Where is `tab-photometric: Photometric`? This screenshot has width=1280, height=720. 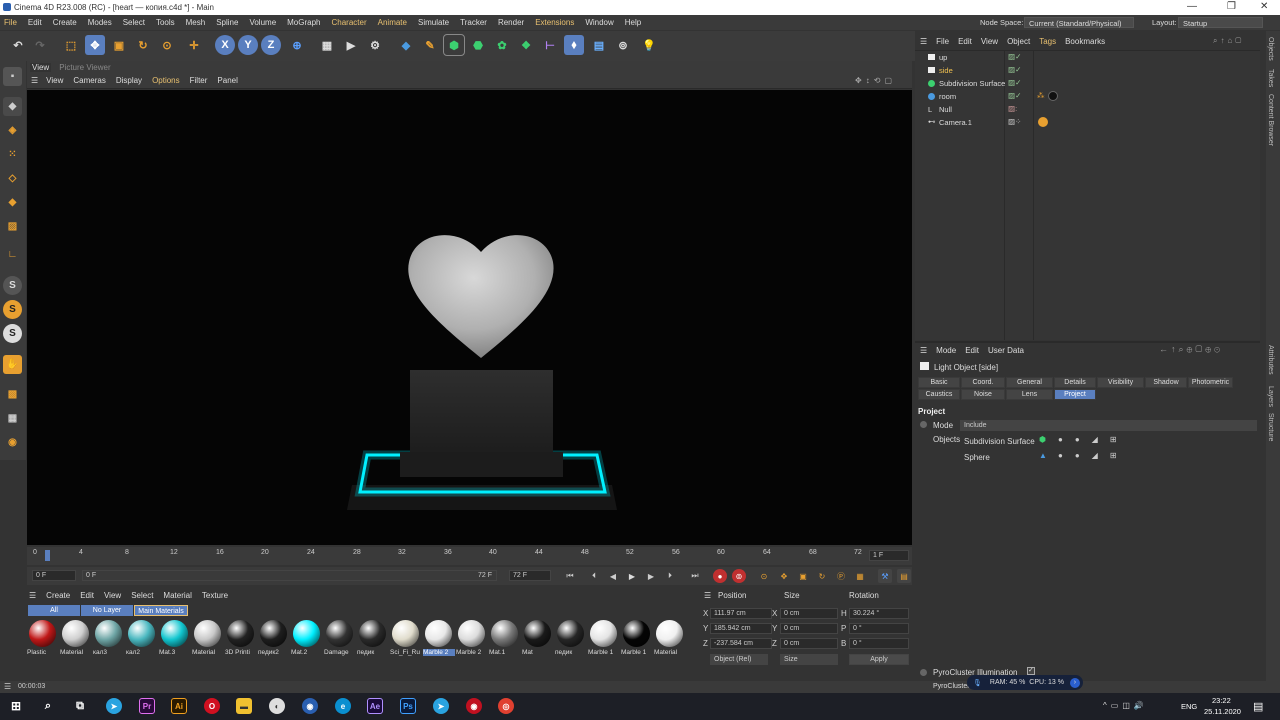 tab-photometric: Photometric is located at coordinates (1210, 382).